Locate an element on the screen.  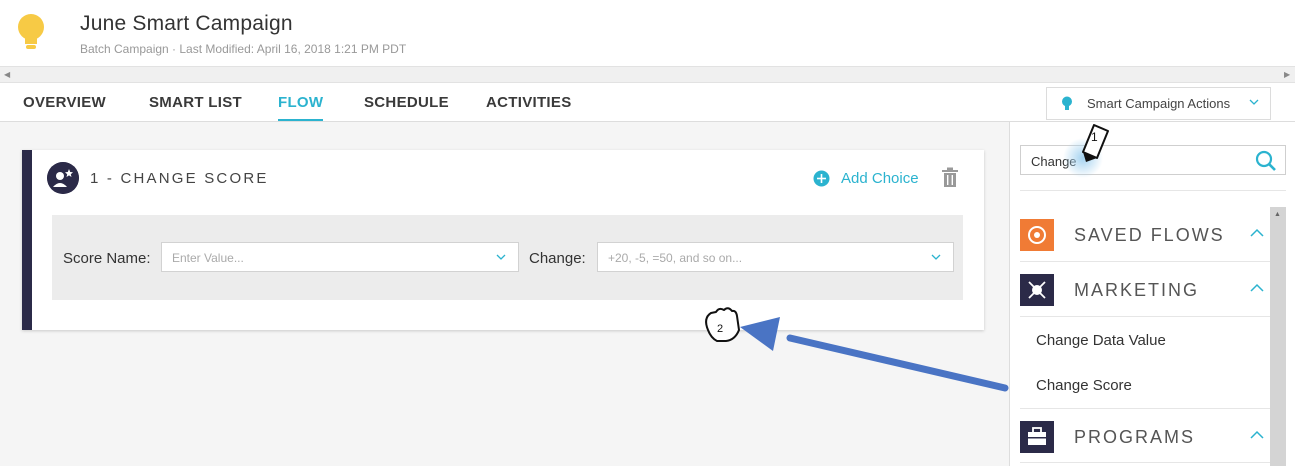
score-name-label: Score Name: is located at coordinates (107, 258).